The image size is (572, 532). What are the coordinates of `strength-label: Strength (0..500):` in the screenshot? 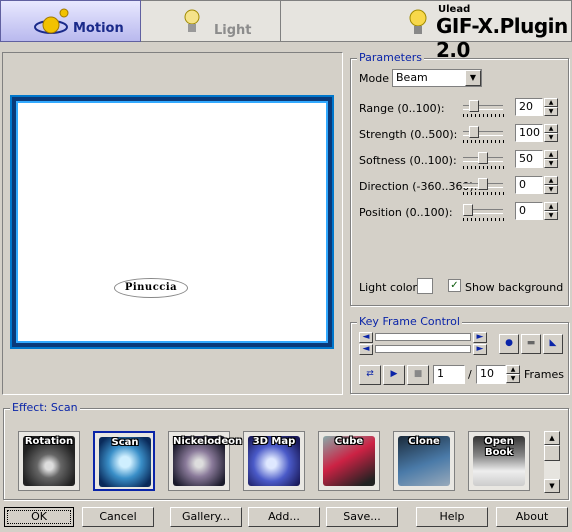 It's located at (408, 134).